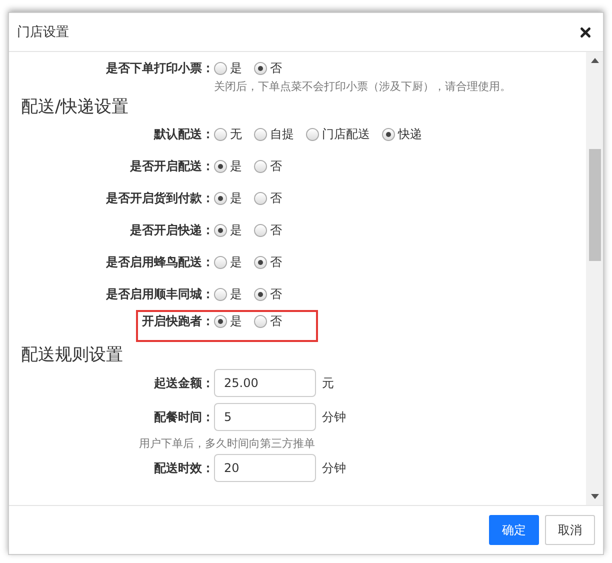  I want to click on input-field: 5, so click(265, 417).